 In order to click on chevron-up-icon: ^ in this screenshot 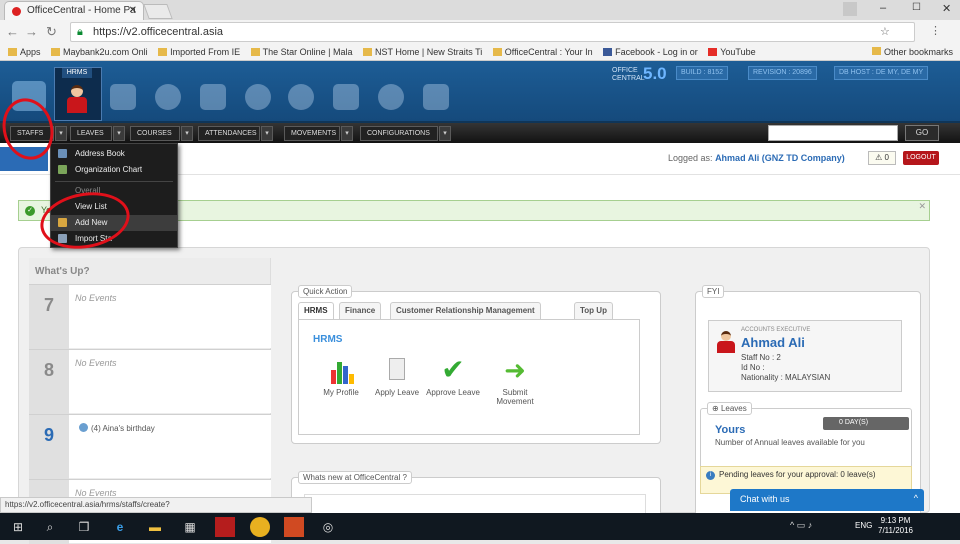, I will do `click(915, 498)`.